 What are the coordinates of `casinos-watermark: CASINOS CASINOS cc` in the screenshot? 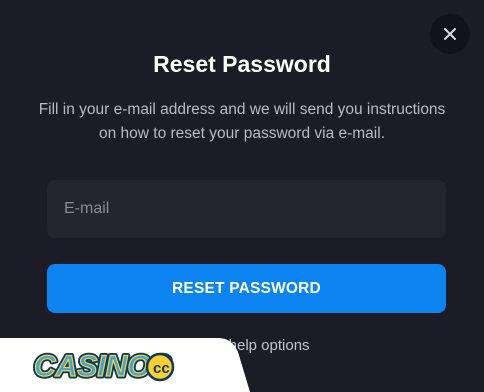 It's located at (125, 365).